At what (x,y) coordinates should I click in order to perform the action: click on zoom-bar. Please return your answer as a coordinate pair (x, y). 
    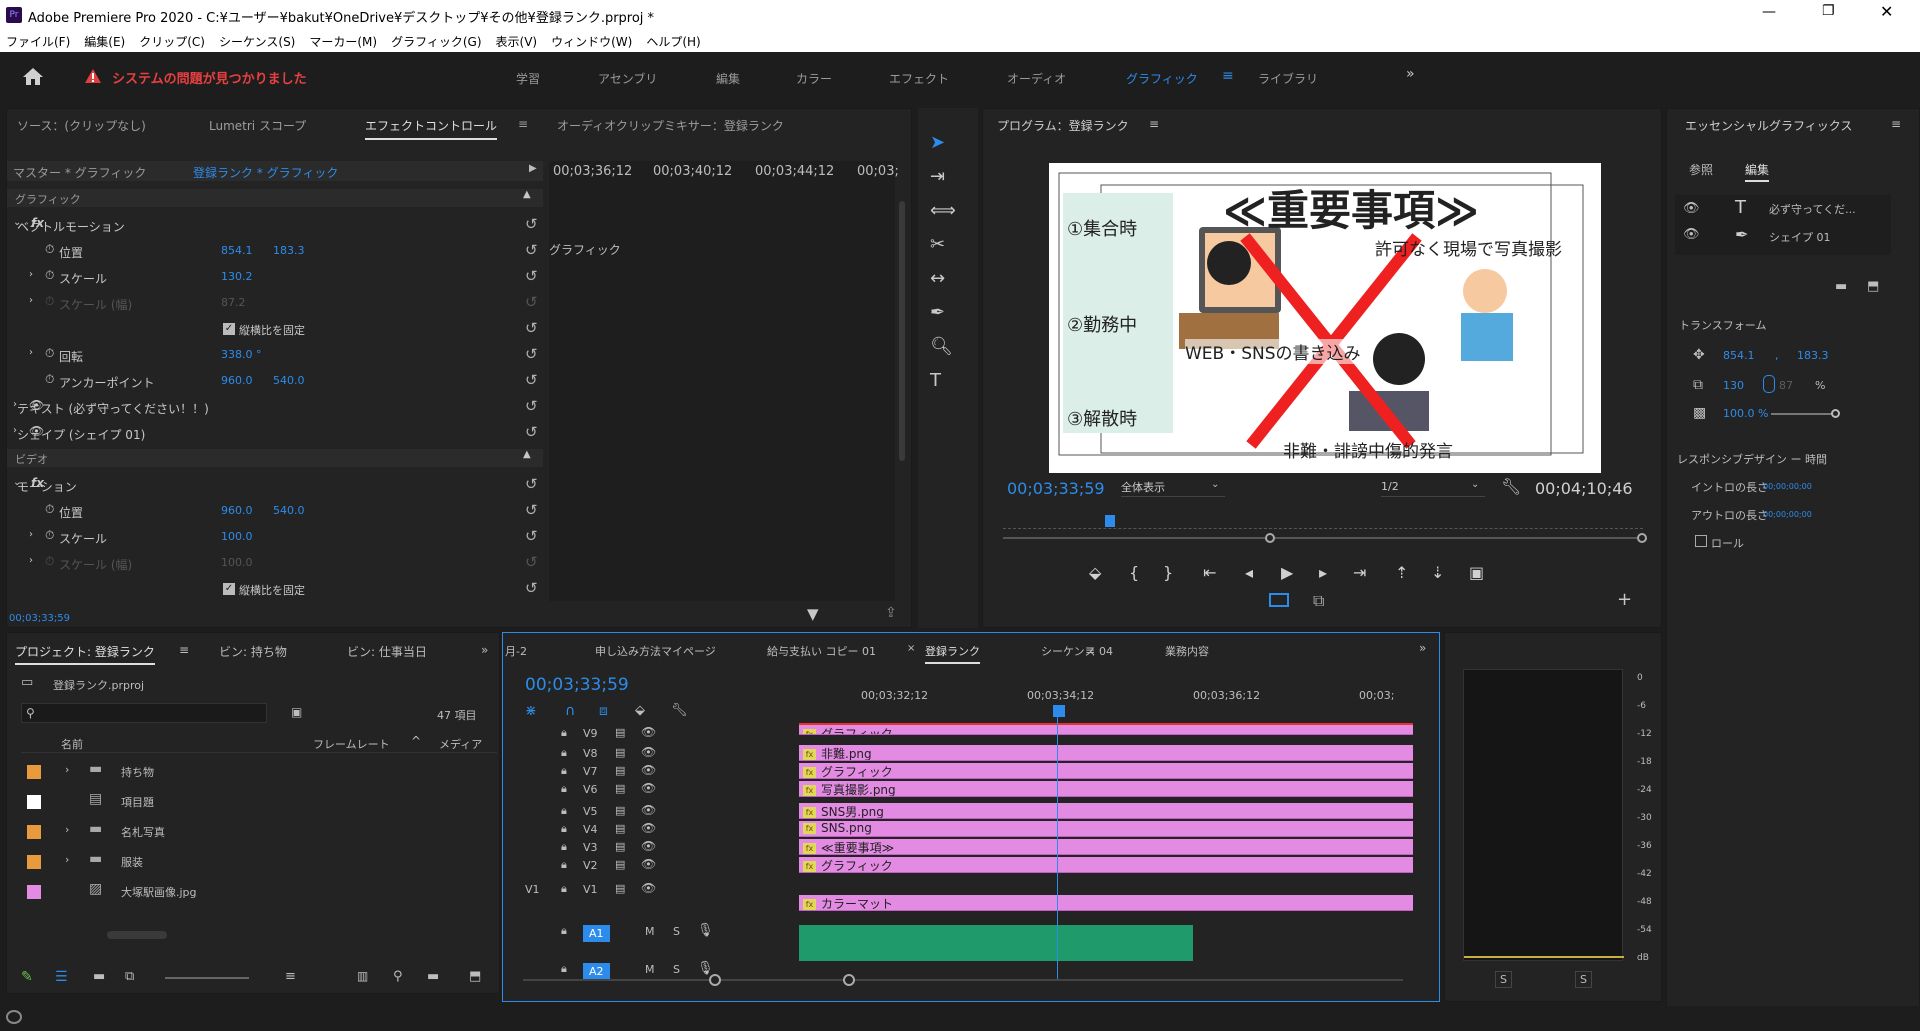
    Looking at the image, I should click on (1325, 538).